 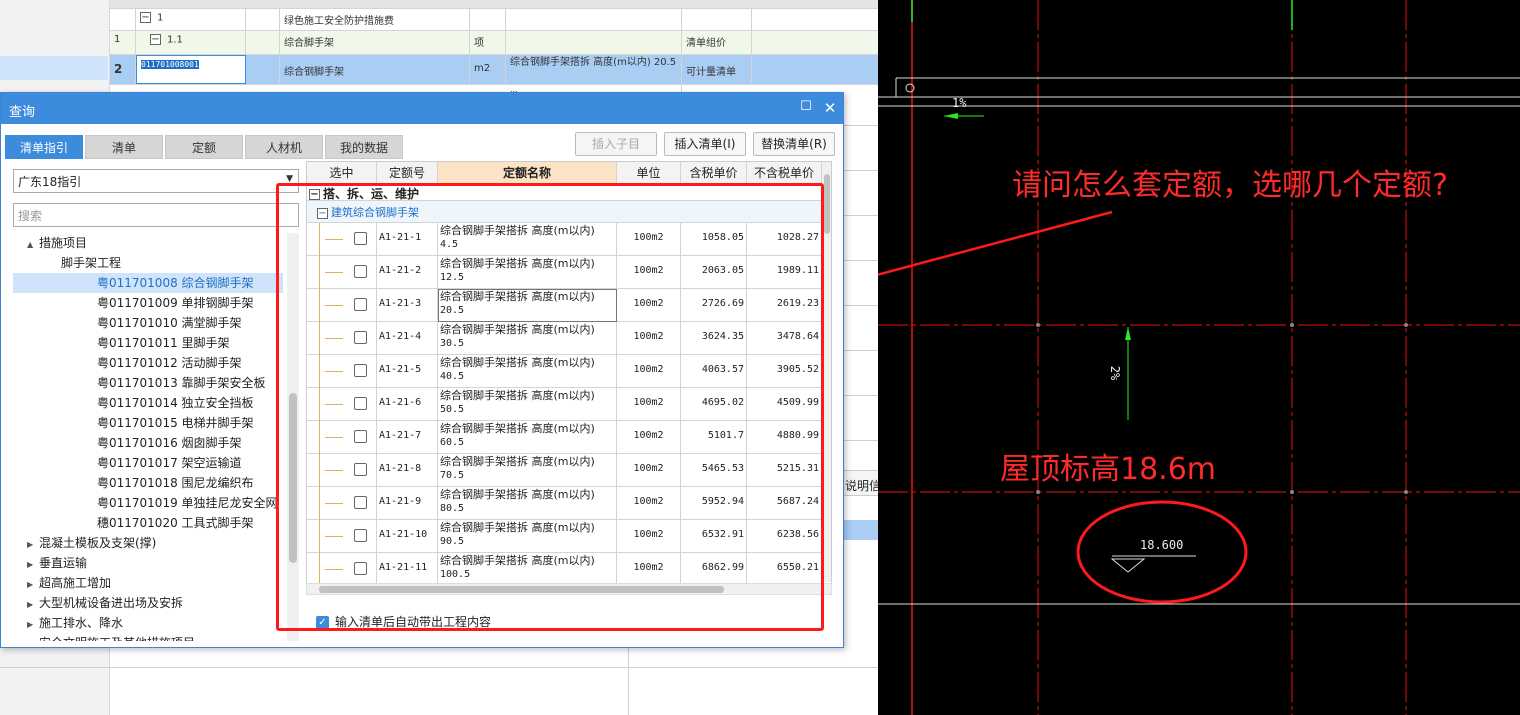 I want to click on quota-unit: 100m2, so click(x=649, y=470).